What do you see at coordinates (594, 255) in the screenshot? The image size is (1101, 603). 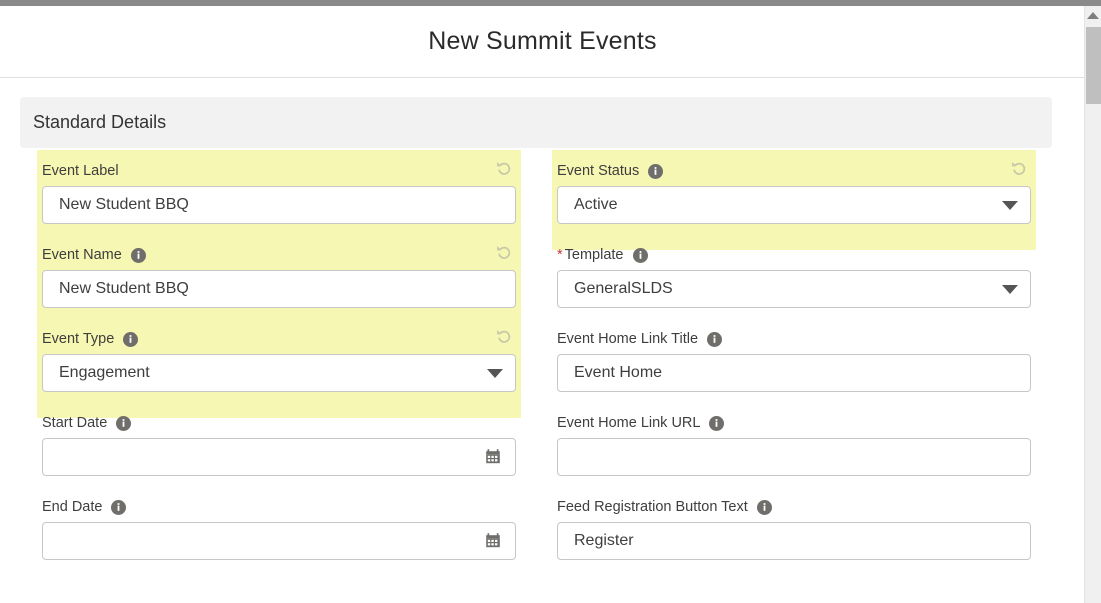 I see `field-label-template: Template` at bounding box center [594, 255].